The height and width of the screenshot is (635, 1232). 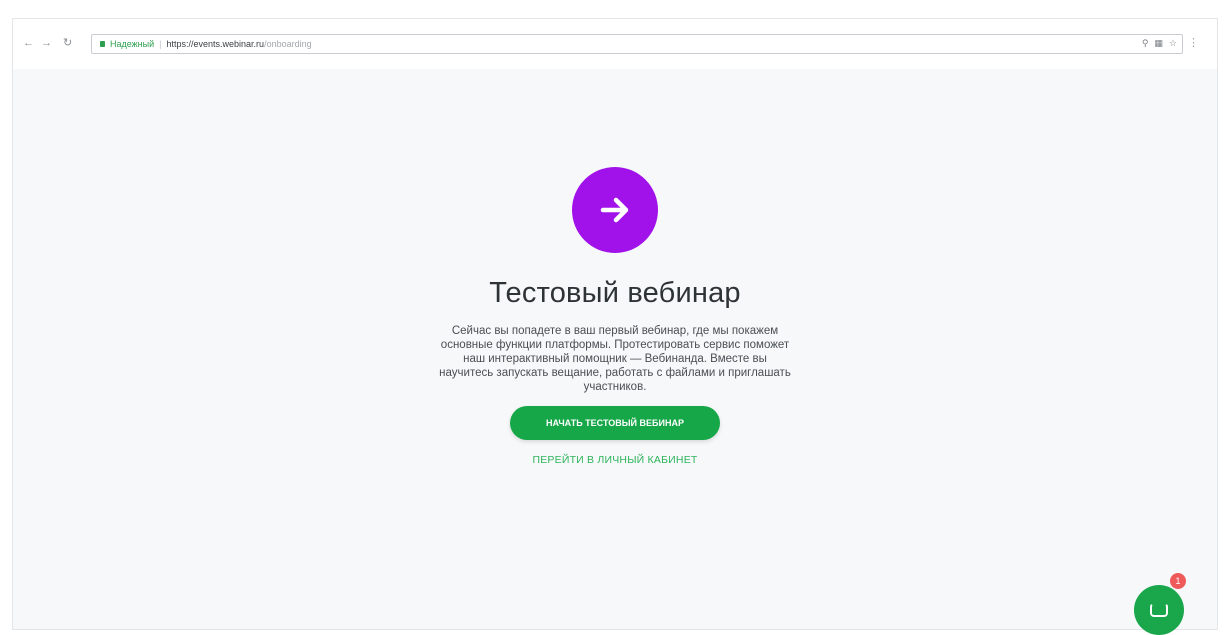 What do you see at coordinates (132, 44) in the screenshot?
I see `secure-label: Надежный` at bounding box center [132, 44].